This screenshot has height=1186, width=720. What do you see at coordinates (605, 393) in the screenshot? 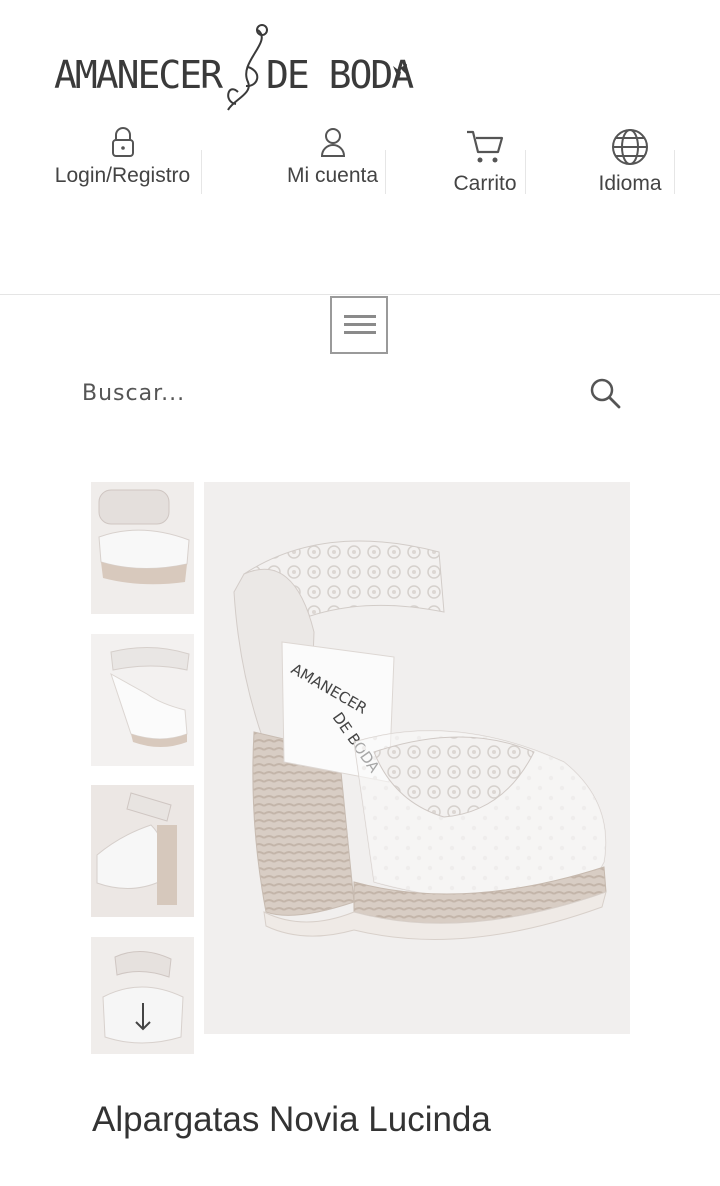
I see `search-icon` at bounding box center [605, 393].